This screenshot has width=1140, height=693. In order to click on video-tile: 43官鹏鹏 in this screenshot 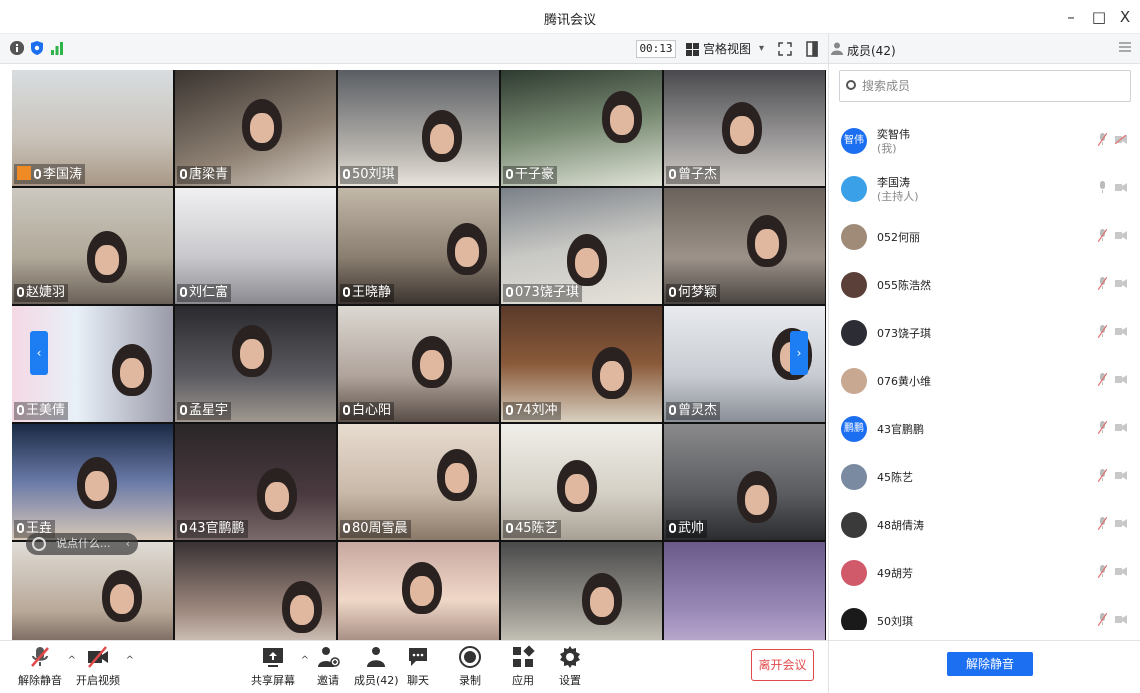, I will do `click(255, 482)`.